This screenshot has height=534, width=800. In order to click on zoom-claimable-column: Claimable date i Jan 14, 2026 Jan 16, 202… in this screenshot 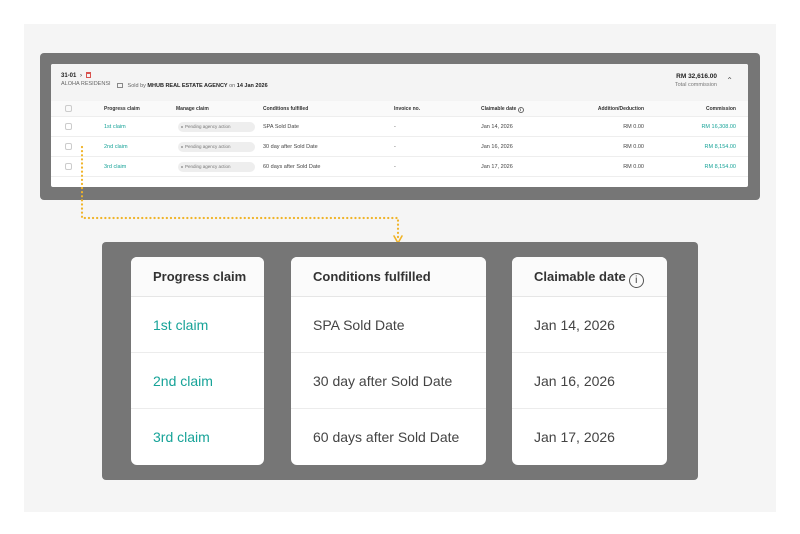, I will do `click(589, 361)`.